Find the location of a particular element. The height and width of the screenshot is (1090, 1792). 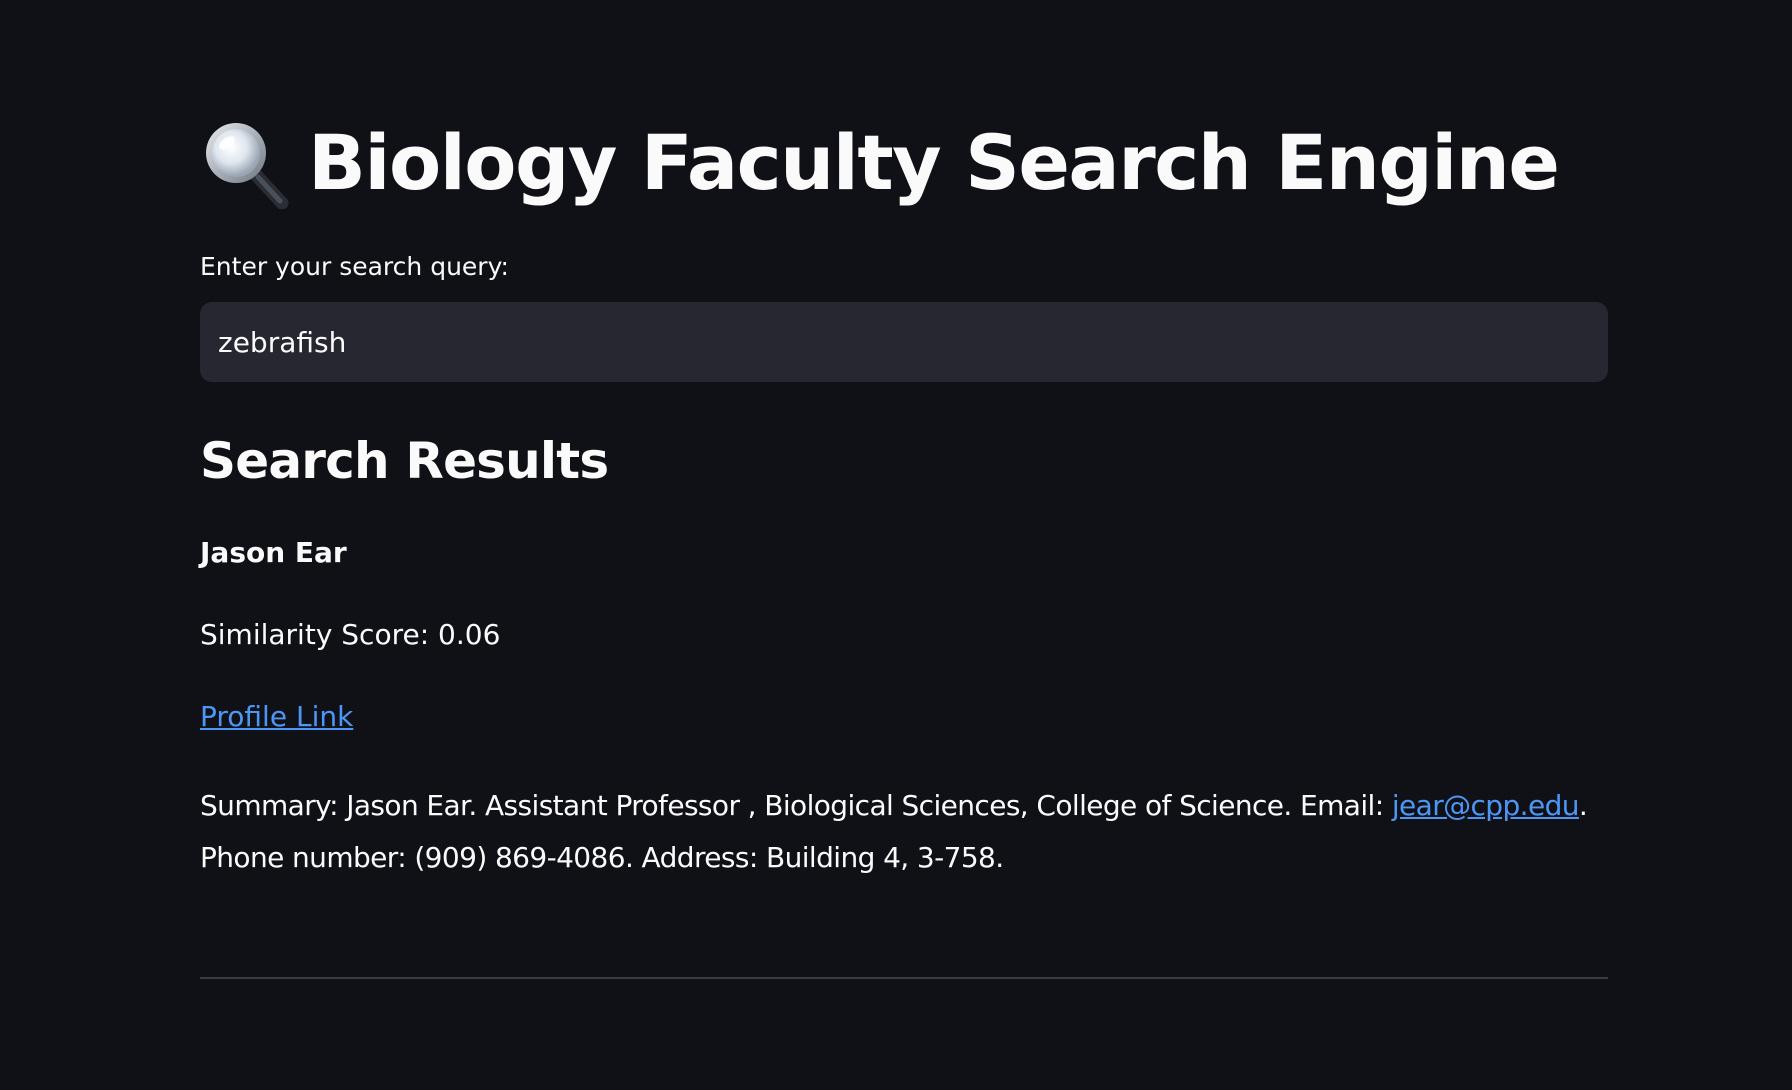

search-label: Enter your search query: is located at coordinates (354, 266).